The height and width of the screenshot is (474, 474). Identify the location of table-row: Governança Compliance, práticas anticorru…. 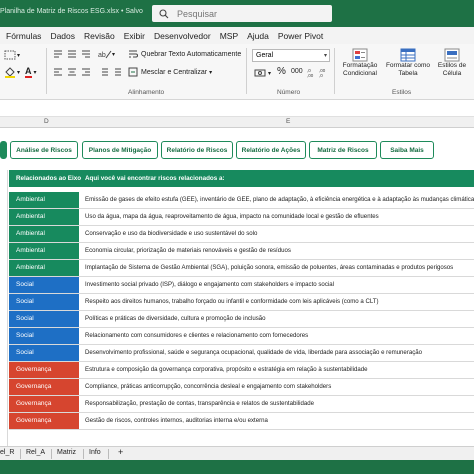
(241, 387).